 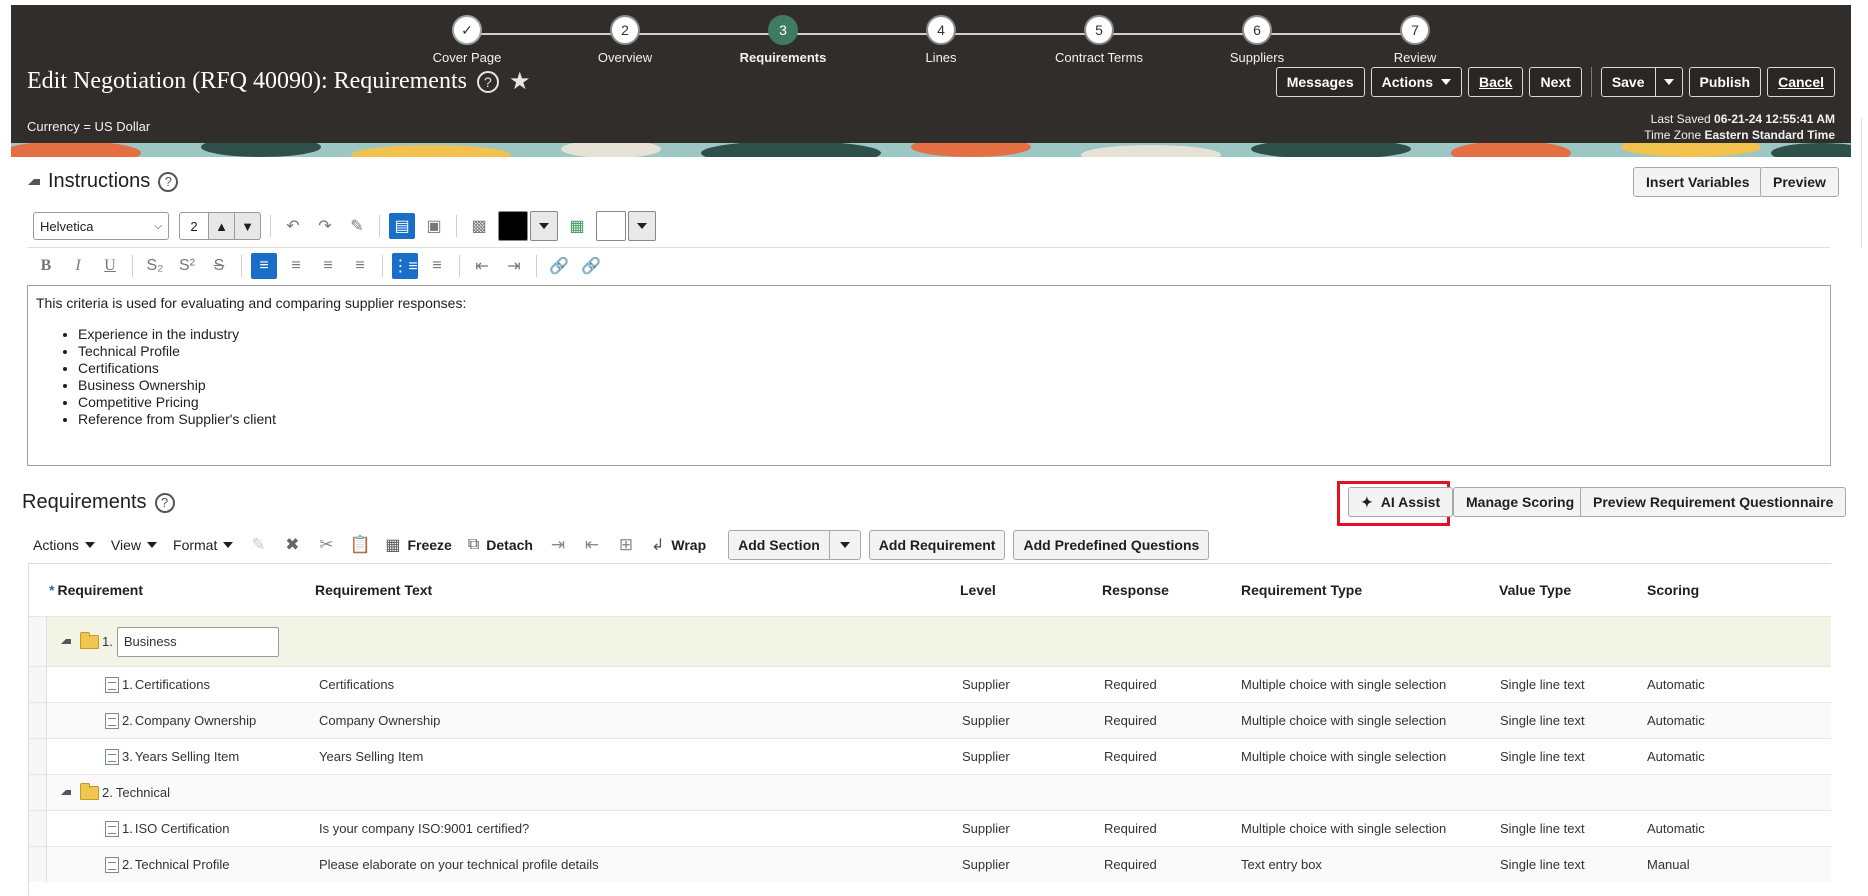 What do you see at coordinates (937, 545) in the screenshot?
I see `add-requirement-button: Add Requirement` at bounding box center [937, 545].